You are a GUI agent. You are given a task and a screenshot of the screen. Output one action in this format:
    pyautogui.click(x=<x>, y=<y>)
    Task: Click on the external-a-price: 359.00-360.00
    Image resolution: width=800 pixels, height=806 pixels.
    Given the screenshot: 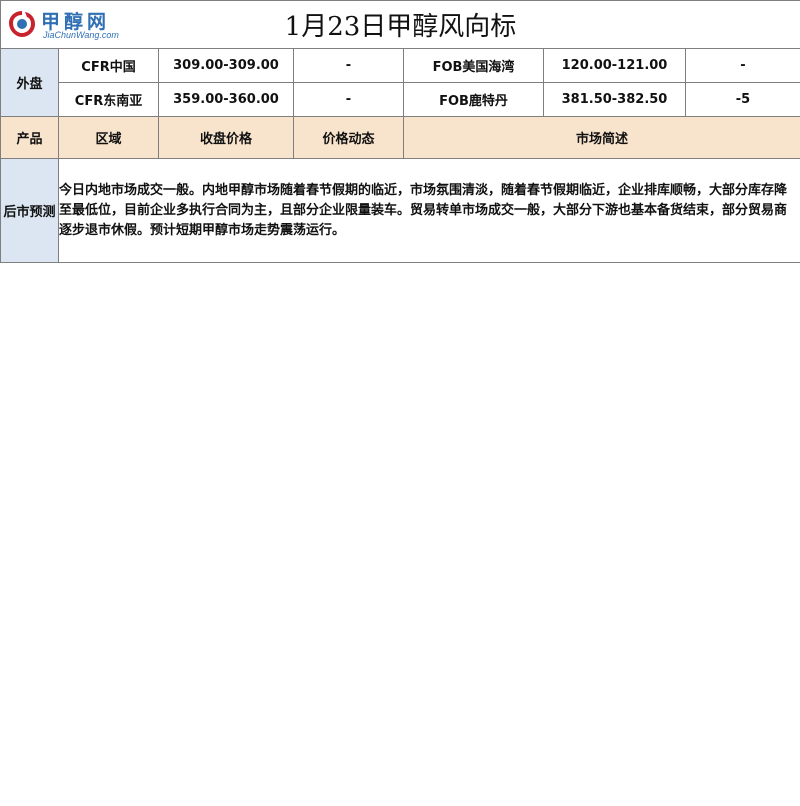 What is the action you would take?
    pyautogui.click(x=226, y=99)
    